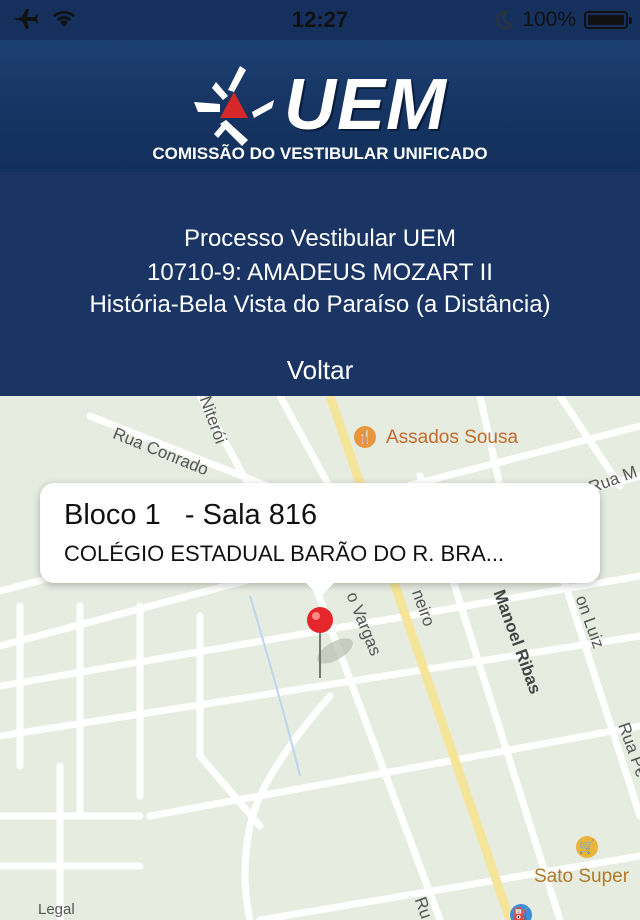 This screenshot has height=920, width=640. I want to click on moon-icon, so click(505, 20).